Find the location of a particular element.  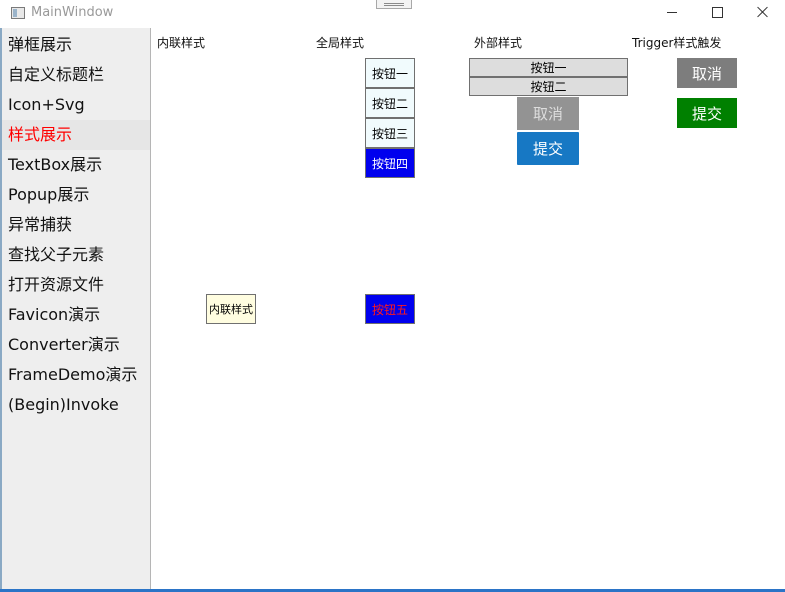

global-button-1: 按钮一 is located at coordinates (390, 73).